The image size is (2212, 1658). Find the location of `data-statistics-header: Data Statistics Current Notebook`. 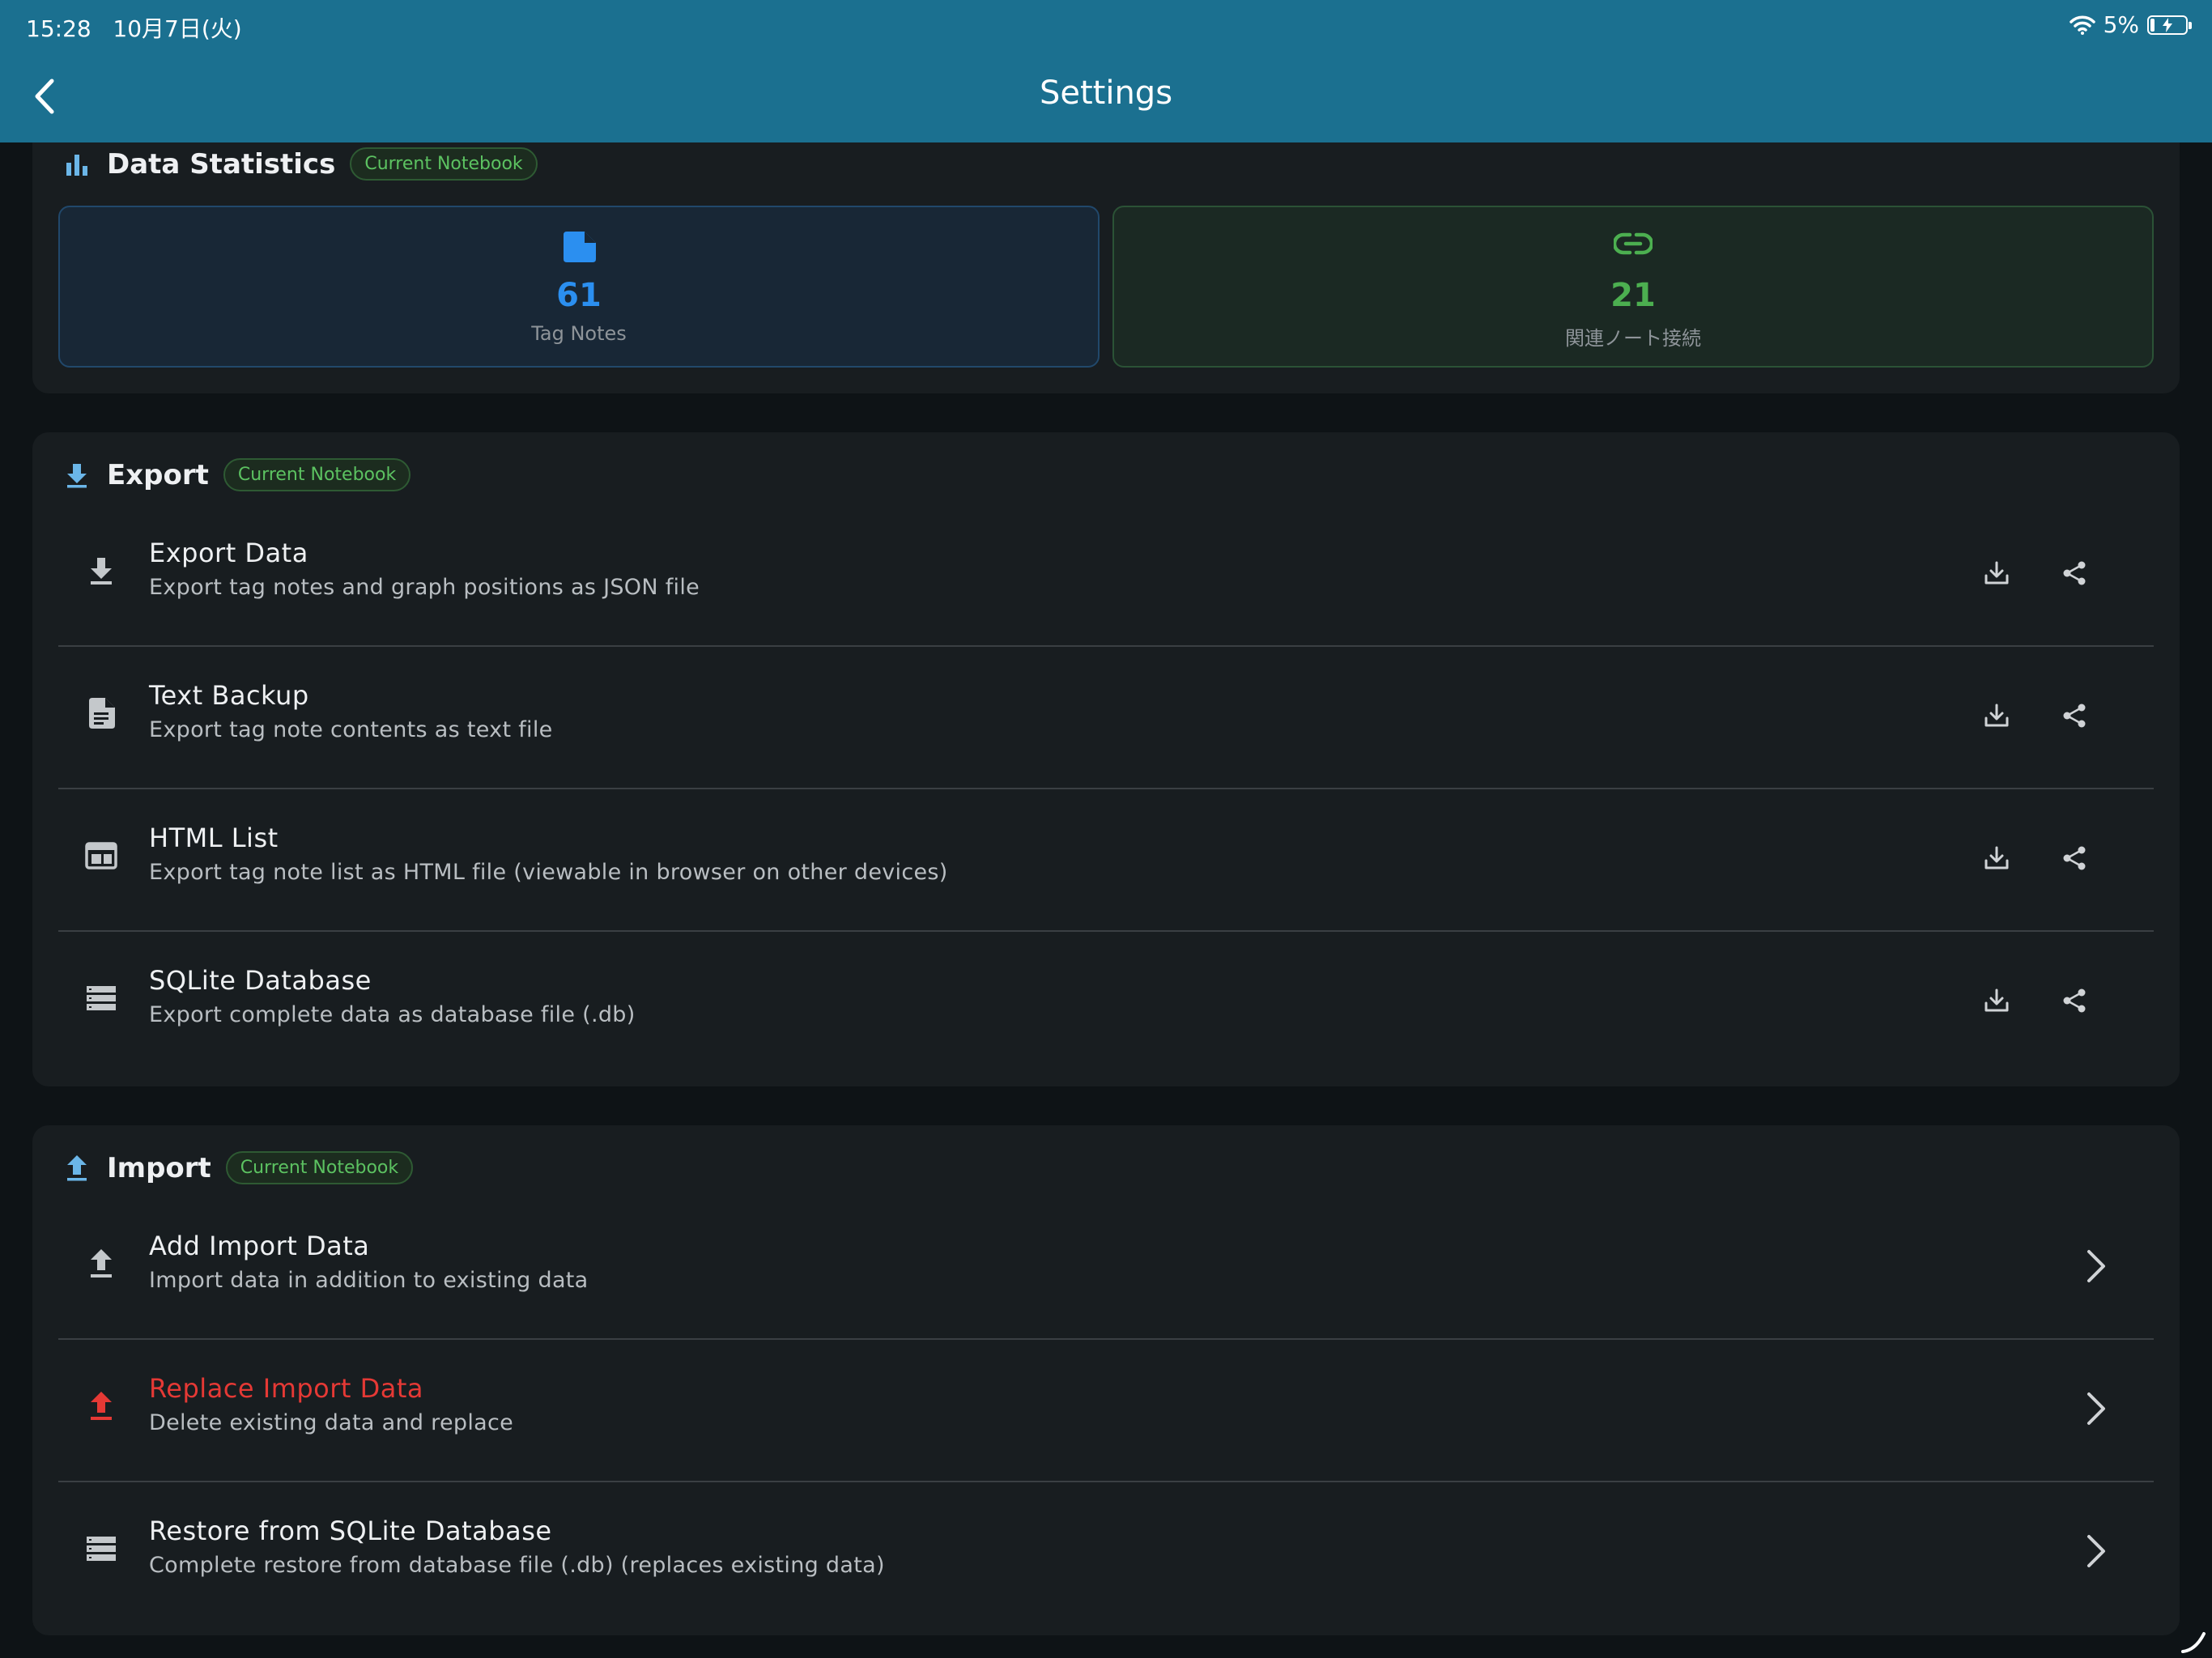

data-statistics-header: Data Statistics Current Notebook is located at coordinates (300, 164).